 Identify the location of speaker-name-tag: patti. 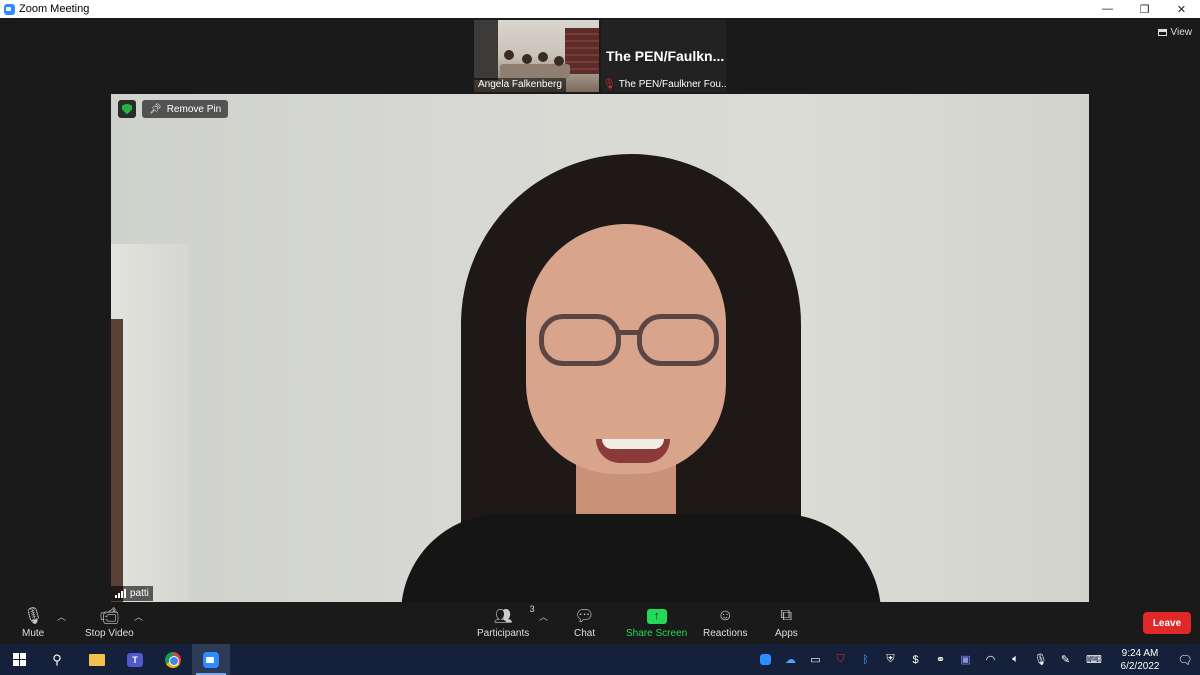
(132, 593).